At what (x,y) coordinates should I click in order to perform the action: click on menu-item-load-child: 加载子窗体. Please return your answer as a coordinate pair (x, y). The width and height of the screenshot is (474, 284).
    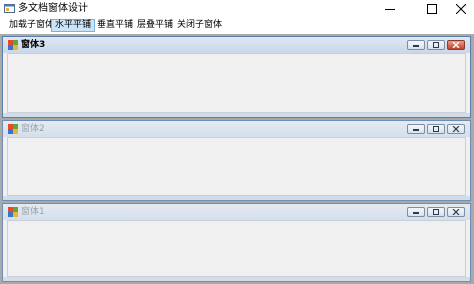
    Looking at the image, I should click on (31, 25).